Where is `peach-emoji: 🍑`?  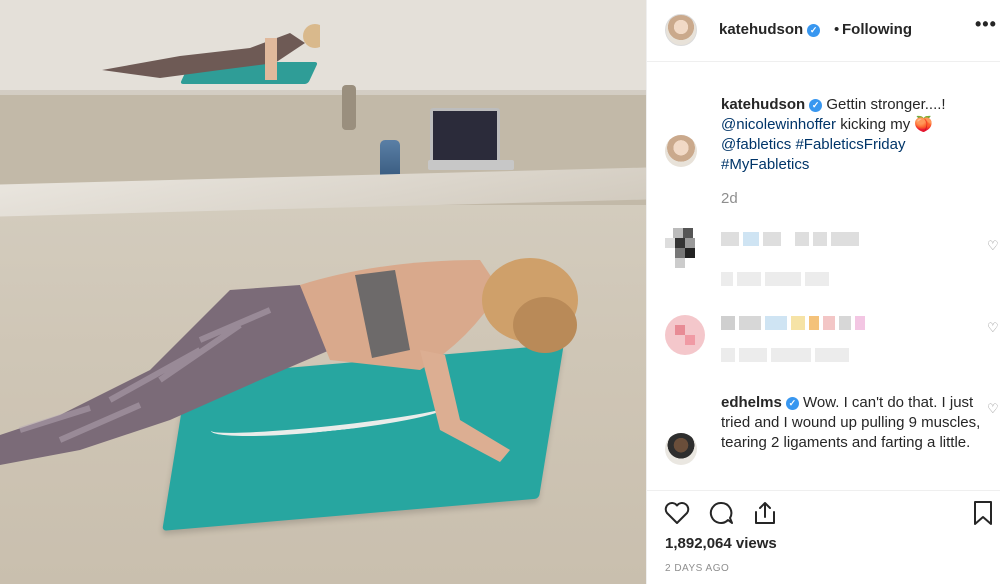
peach-emoji: 🍑 is located at coordinates (924, 124).